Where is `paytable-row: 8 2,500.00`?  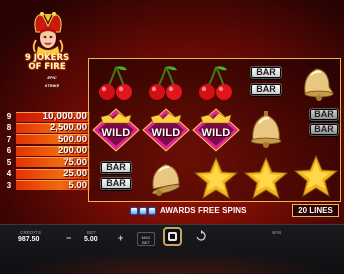
paytable-row: 8 2,500.00 is located at coordinates (47, 127).